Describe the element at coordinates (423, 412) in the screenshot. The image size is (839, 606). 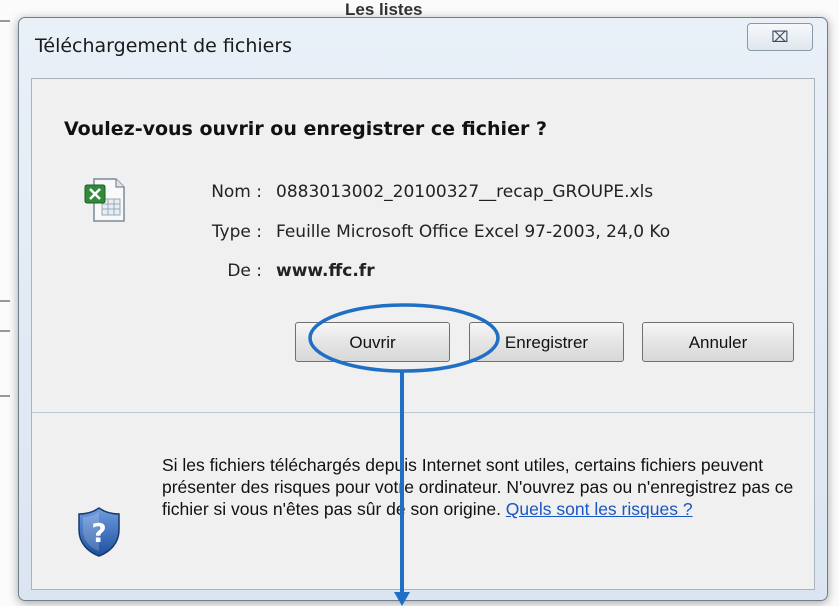
I see `separator` at that location.